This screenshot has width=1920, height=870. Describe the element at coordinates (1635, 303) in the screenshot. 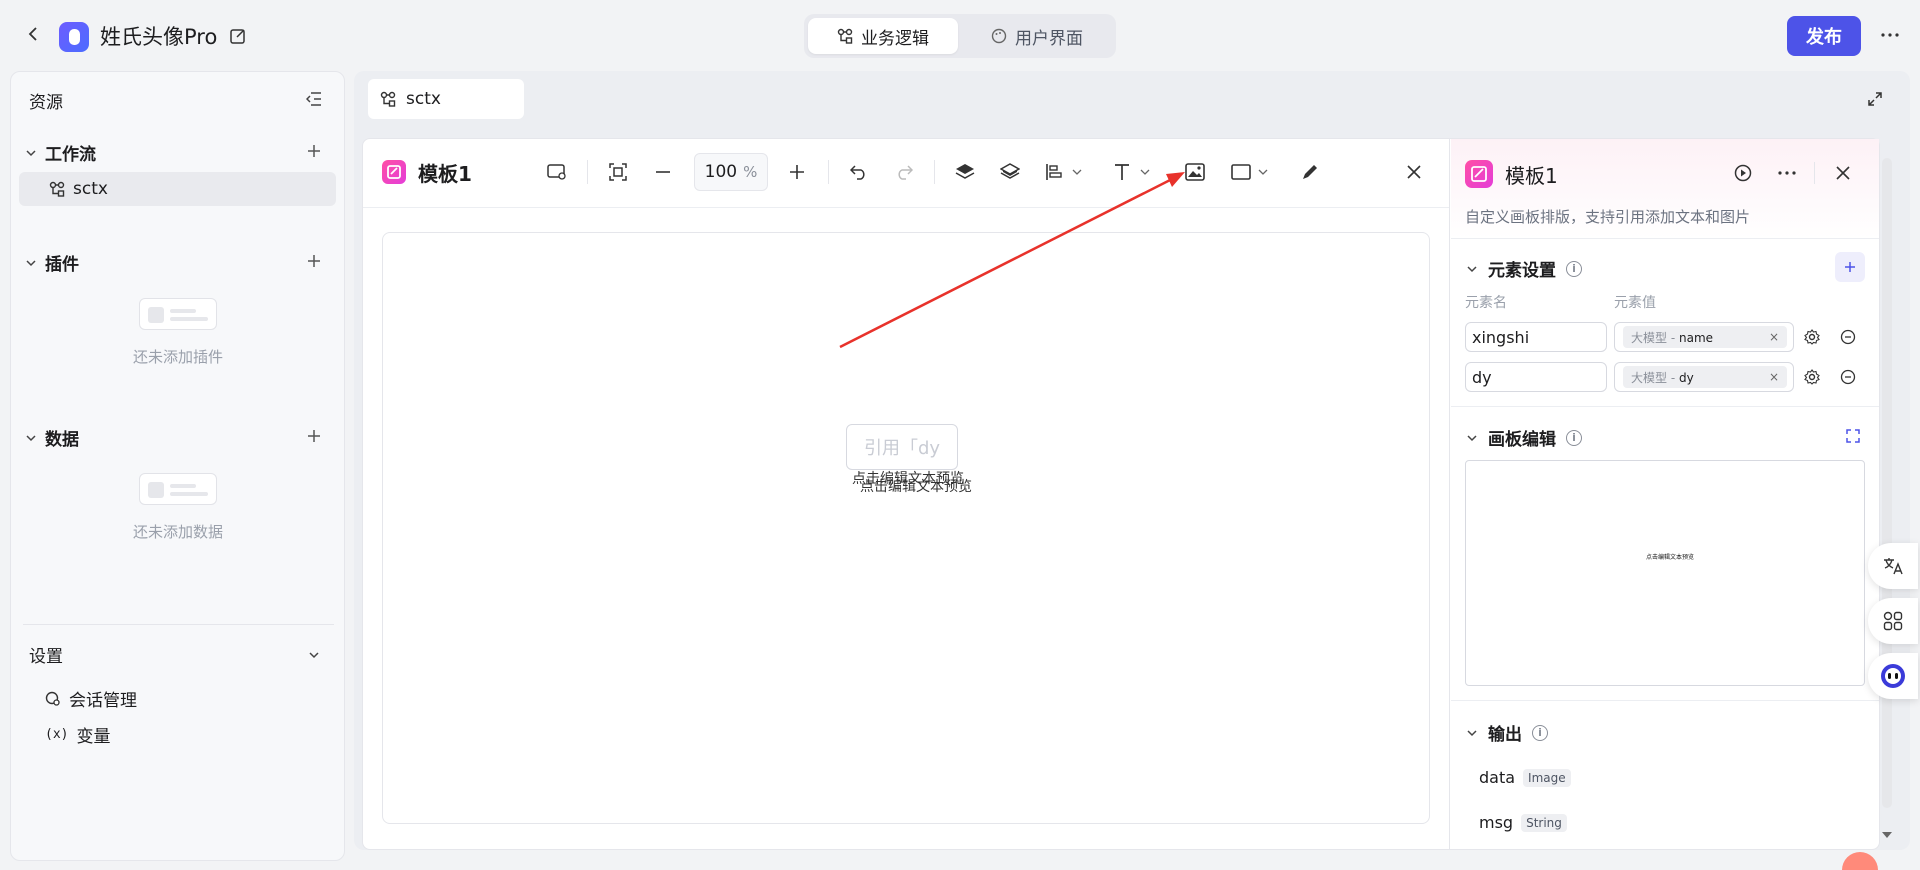

I see `column-header-value: 元素值` at that location.